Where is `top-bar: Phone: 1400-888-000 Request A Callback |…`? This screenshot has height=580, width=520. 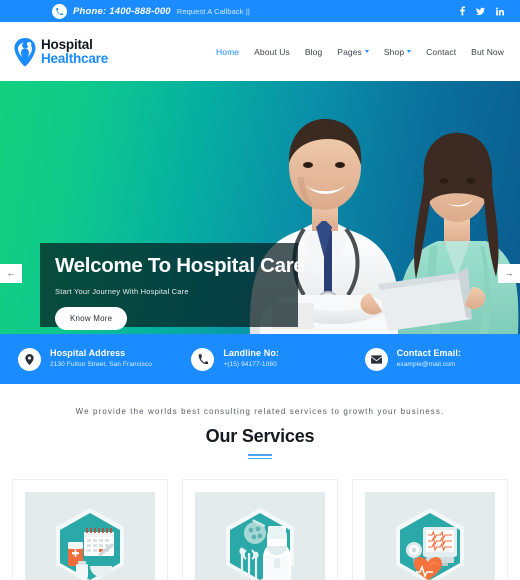 top-bar: Phone: 1400-888-000 Request A Callback |… is located at coordinates (260, 11).